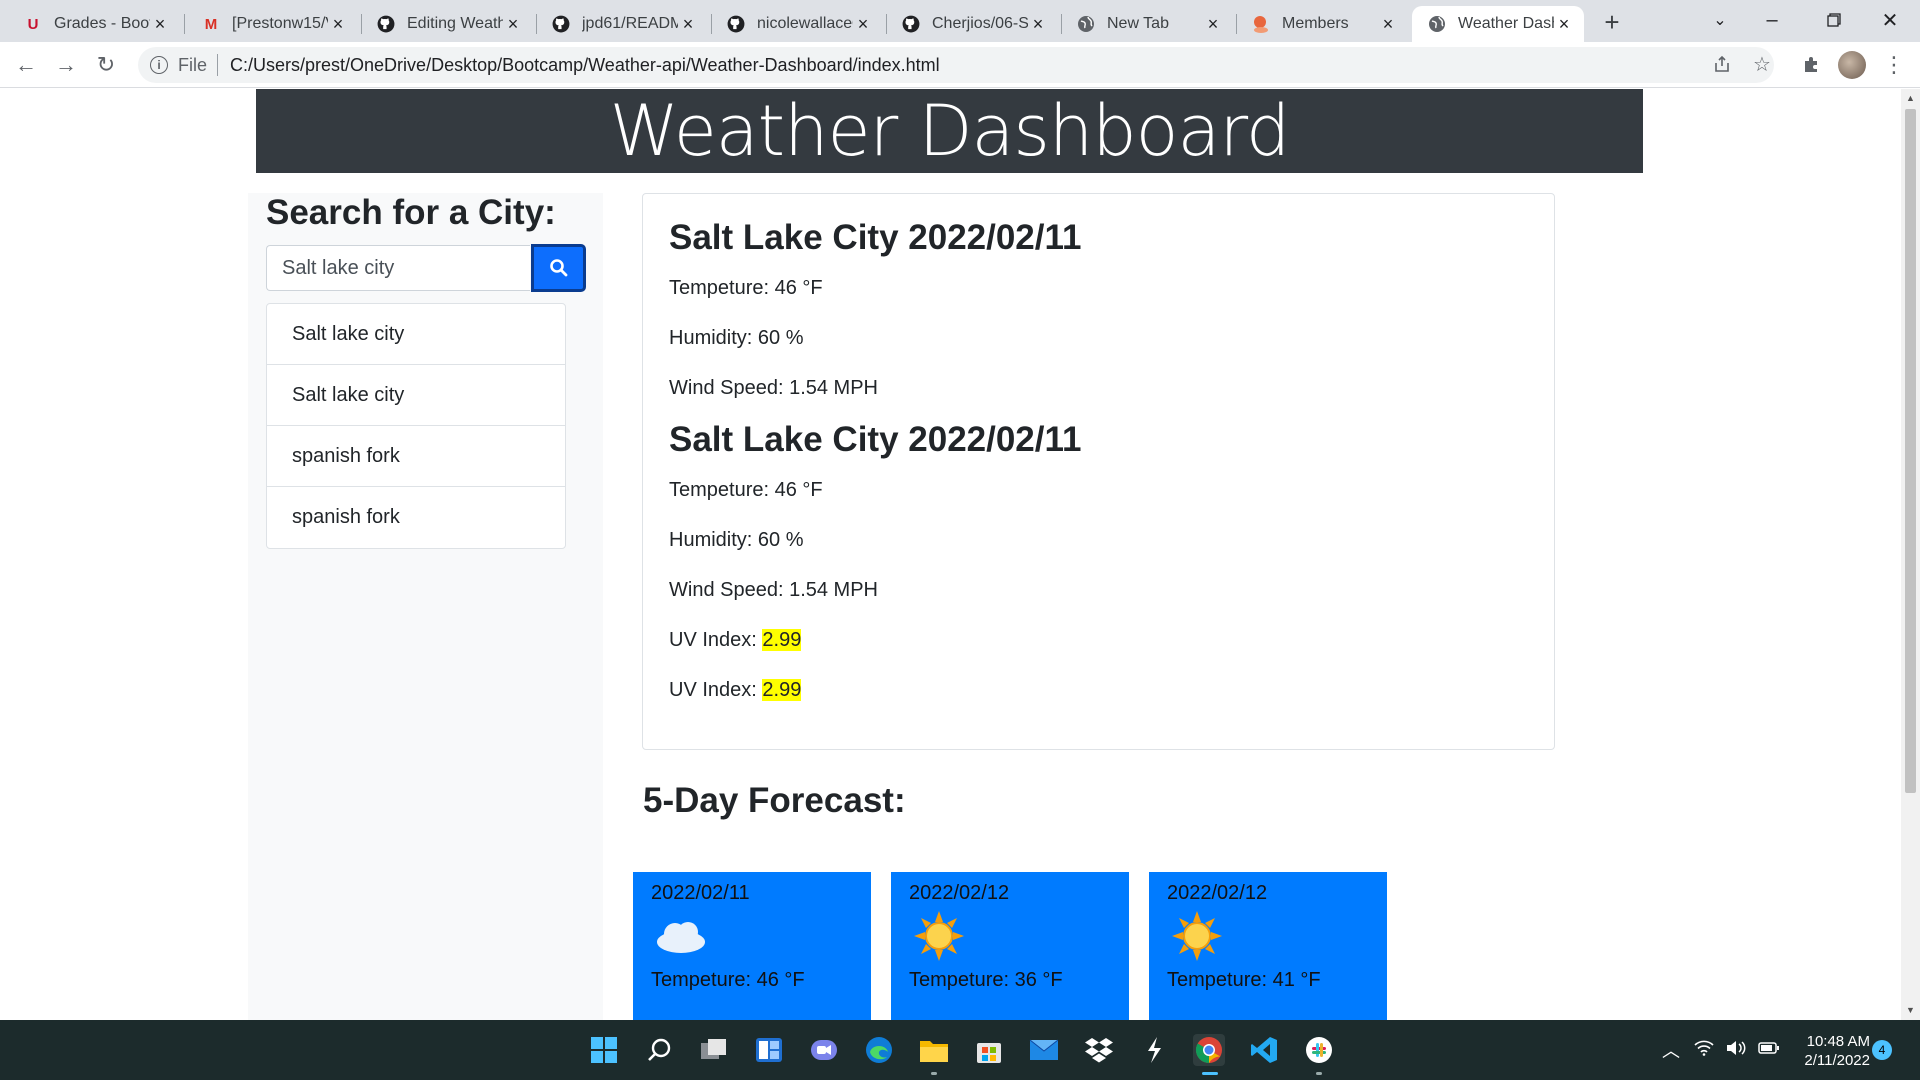 This screenshot has width=1920, height=1080. Describe the element at coordinates (939, 936) in the screenshot. I see `sun-icon` at that location.